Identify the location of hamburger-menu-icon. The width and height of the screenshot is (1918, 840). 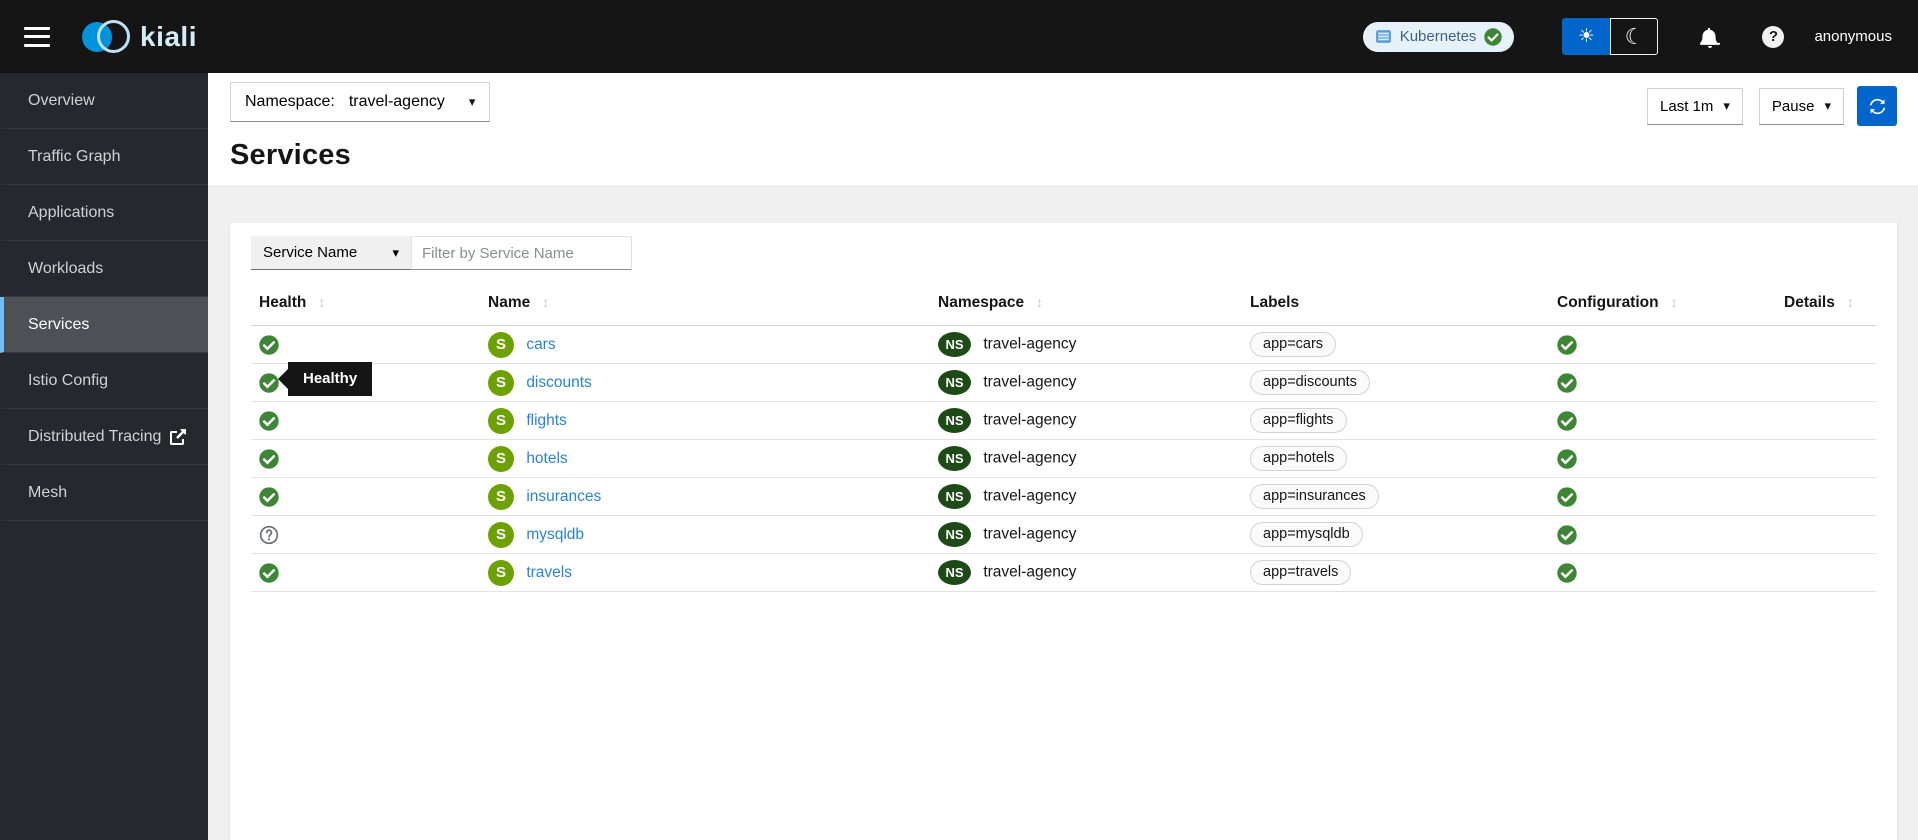
(37, 36).